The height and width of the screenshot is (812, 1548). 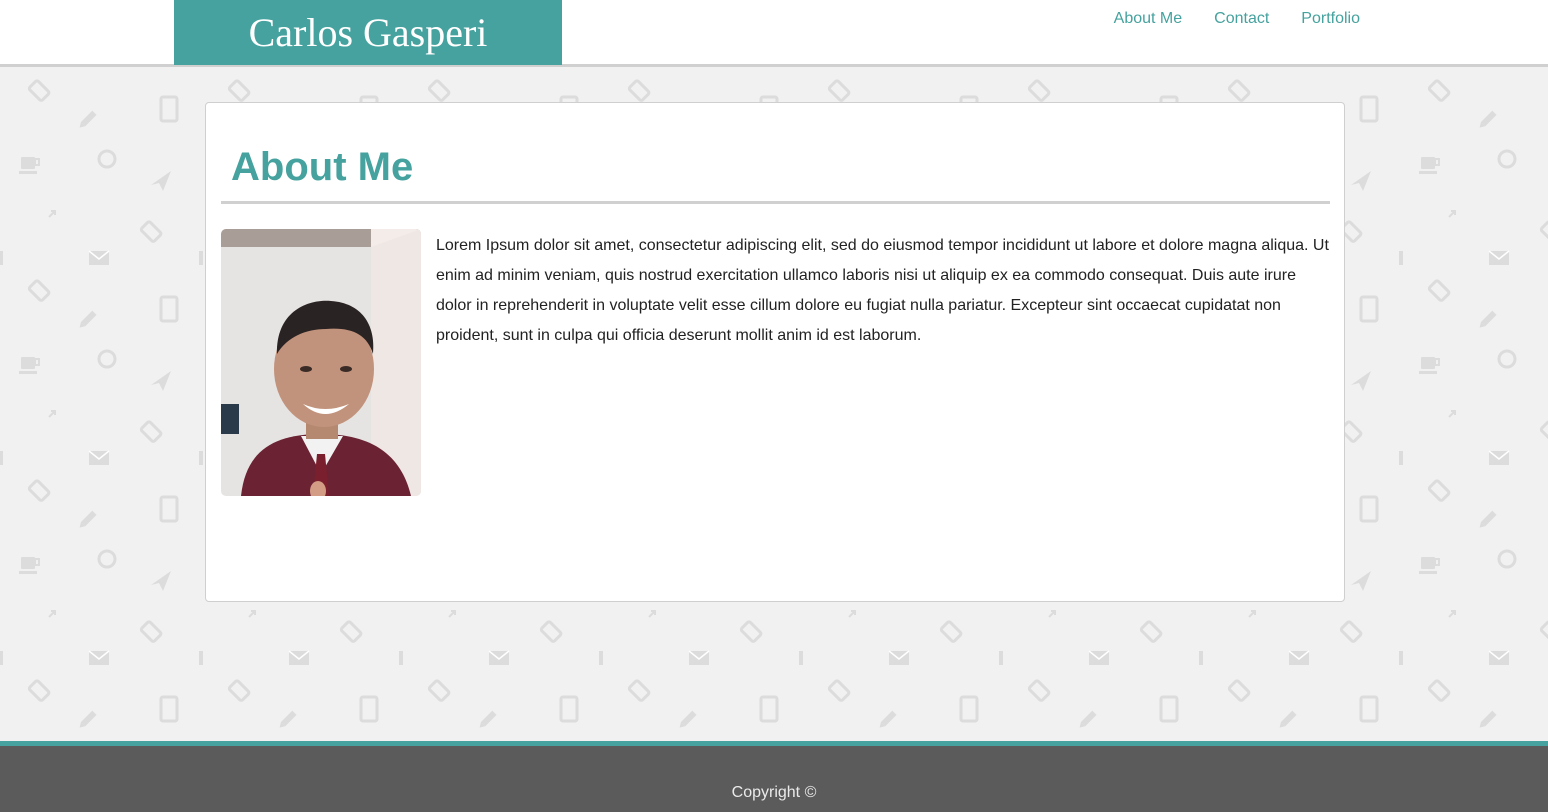 I want to click on nav-link-contact: Contact, so click(x=1241, y=19).